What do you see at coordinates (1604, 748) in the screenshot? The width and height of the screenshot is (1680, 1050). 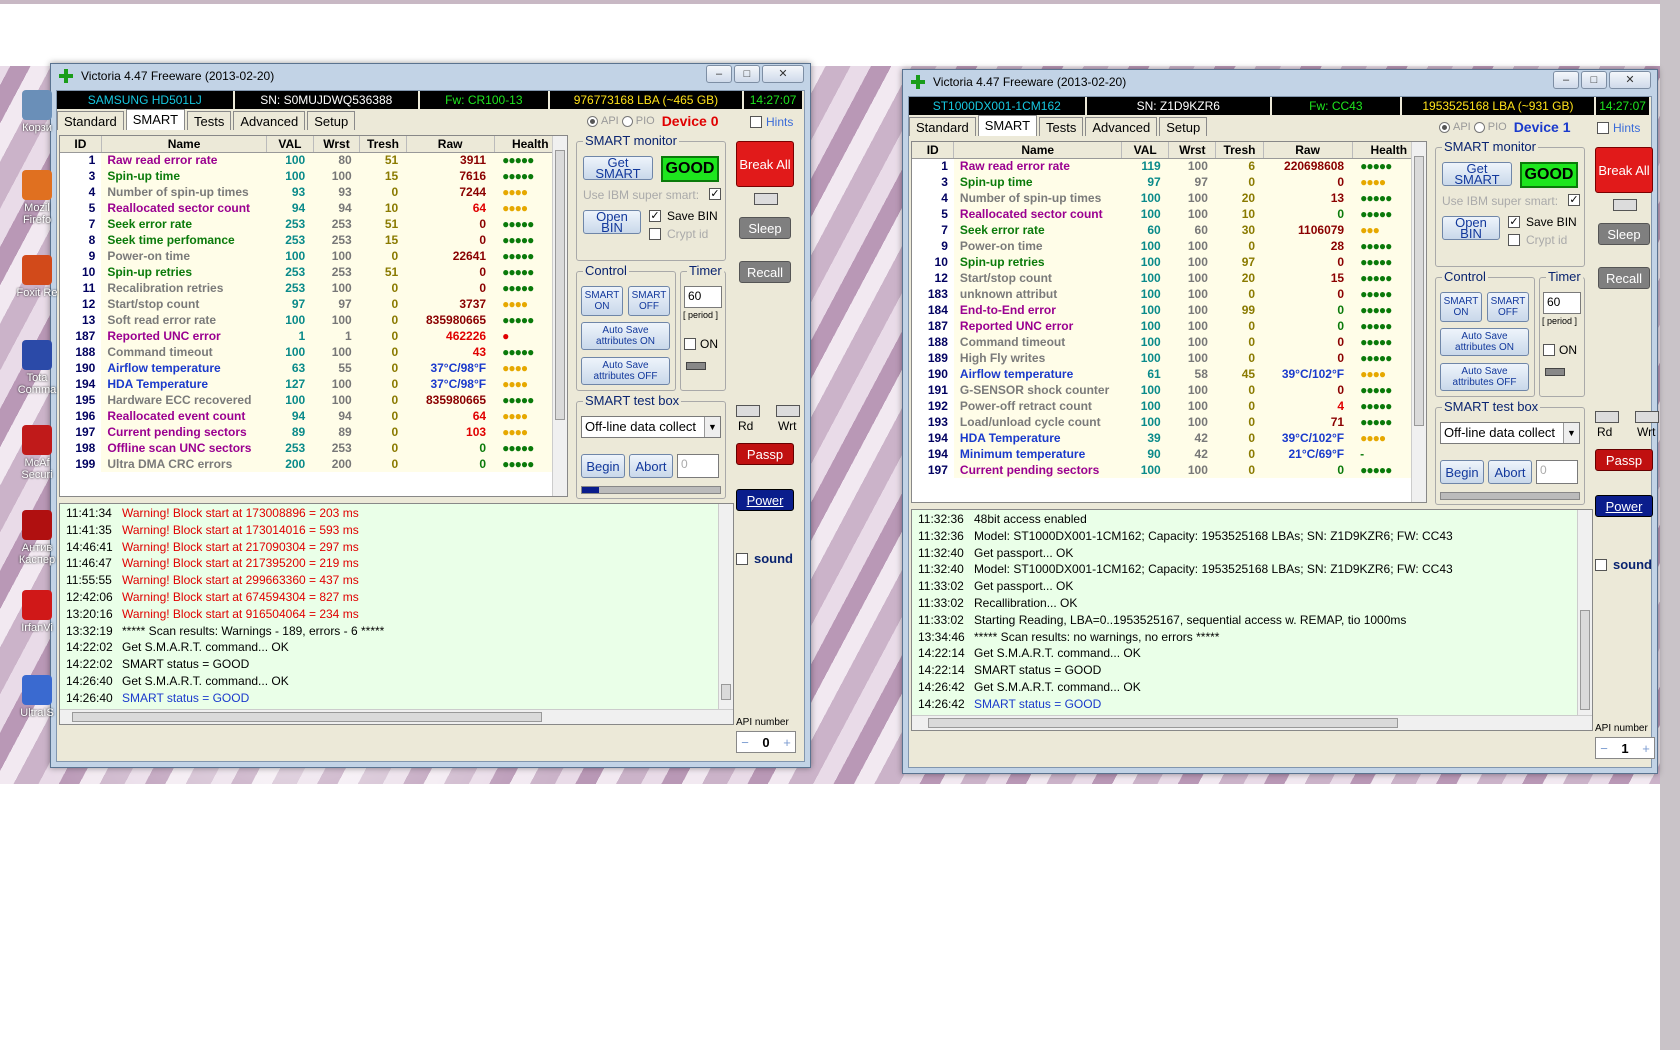 I see `minus-icon: −` at bounding box center [1604, 748].